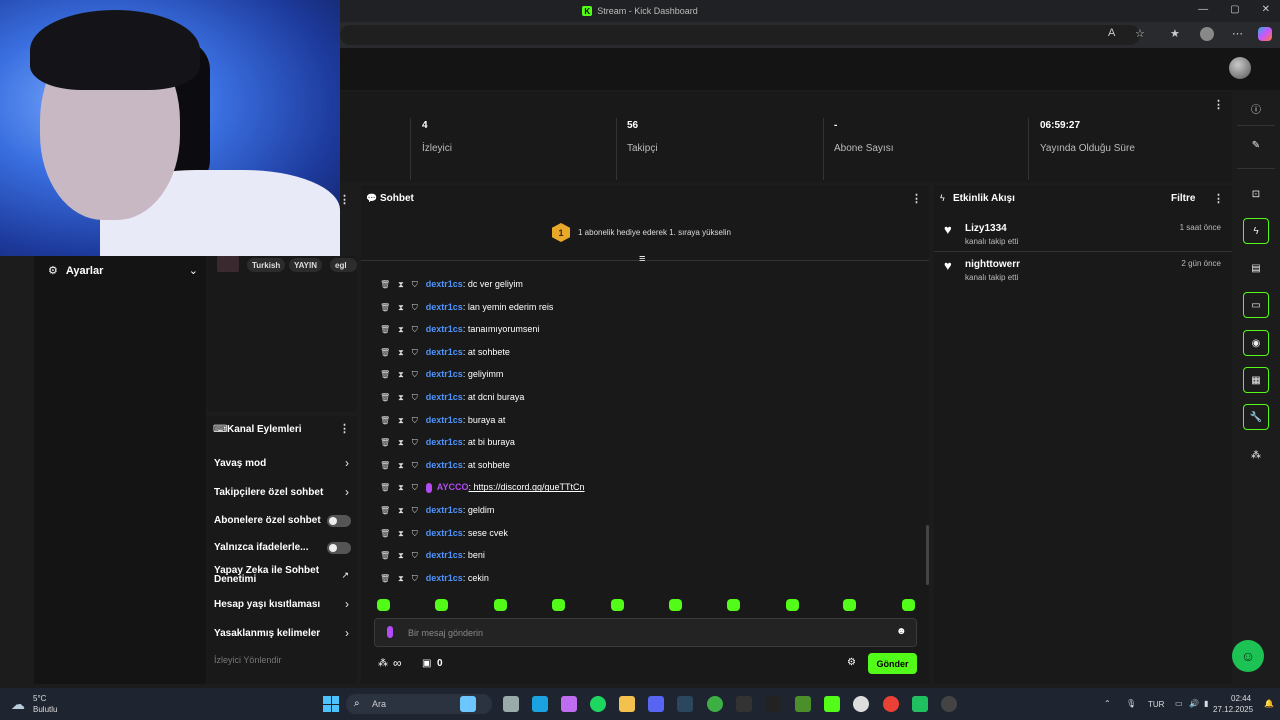 The image size is (1280, 720). What do you see at coordinates (540, 704) in the screenshot?
I see `edge-icon` at bounding box center [540, 704].